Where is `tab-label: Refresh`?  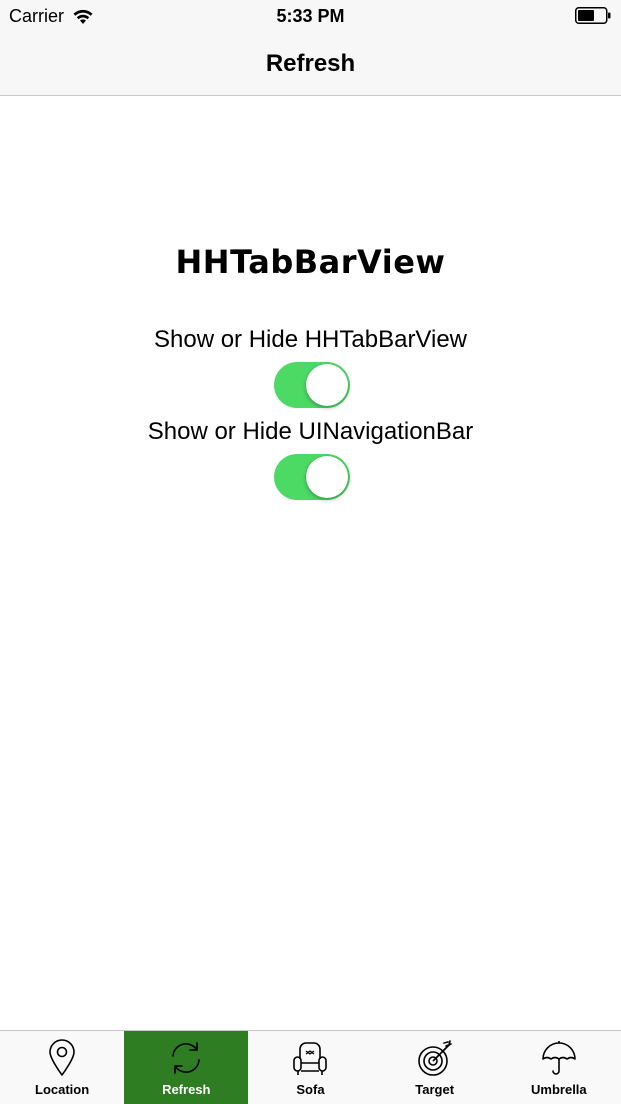 tab-label: Refresh is located at coordinates (186, 1089).